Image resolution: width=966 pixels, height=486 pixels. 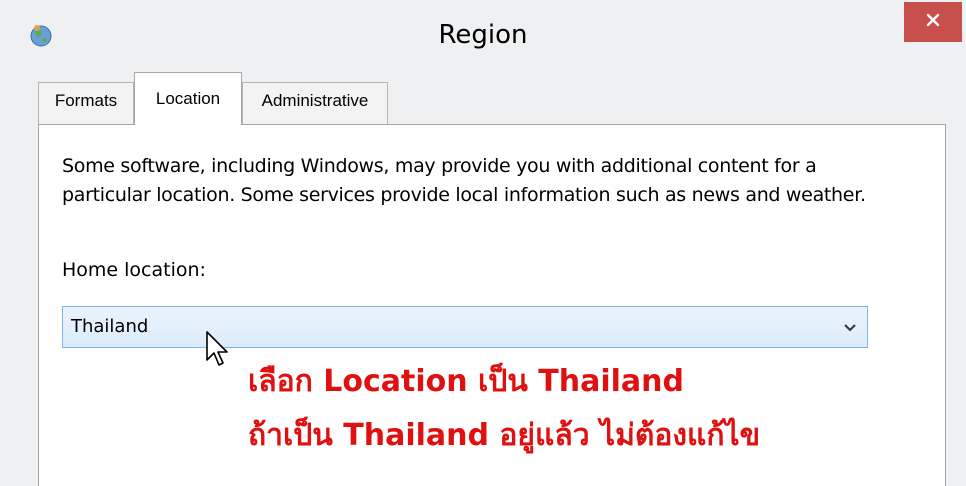 I want to click on close-icon, so click(x=933, y=22).